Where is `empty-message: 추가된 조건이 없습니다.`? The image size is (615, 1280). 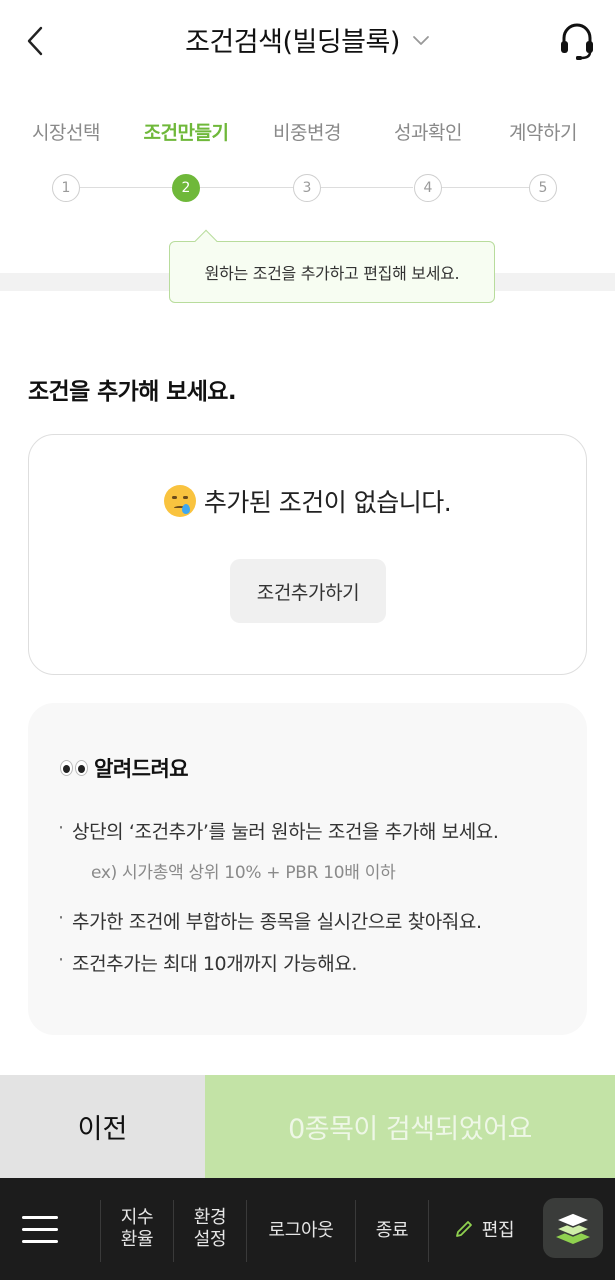 empty-message: 추가된 조건이 없습니다. is located at coordinates (307, 501).